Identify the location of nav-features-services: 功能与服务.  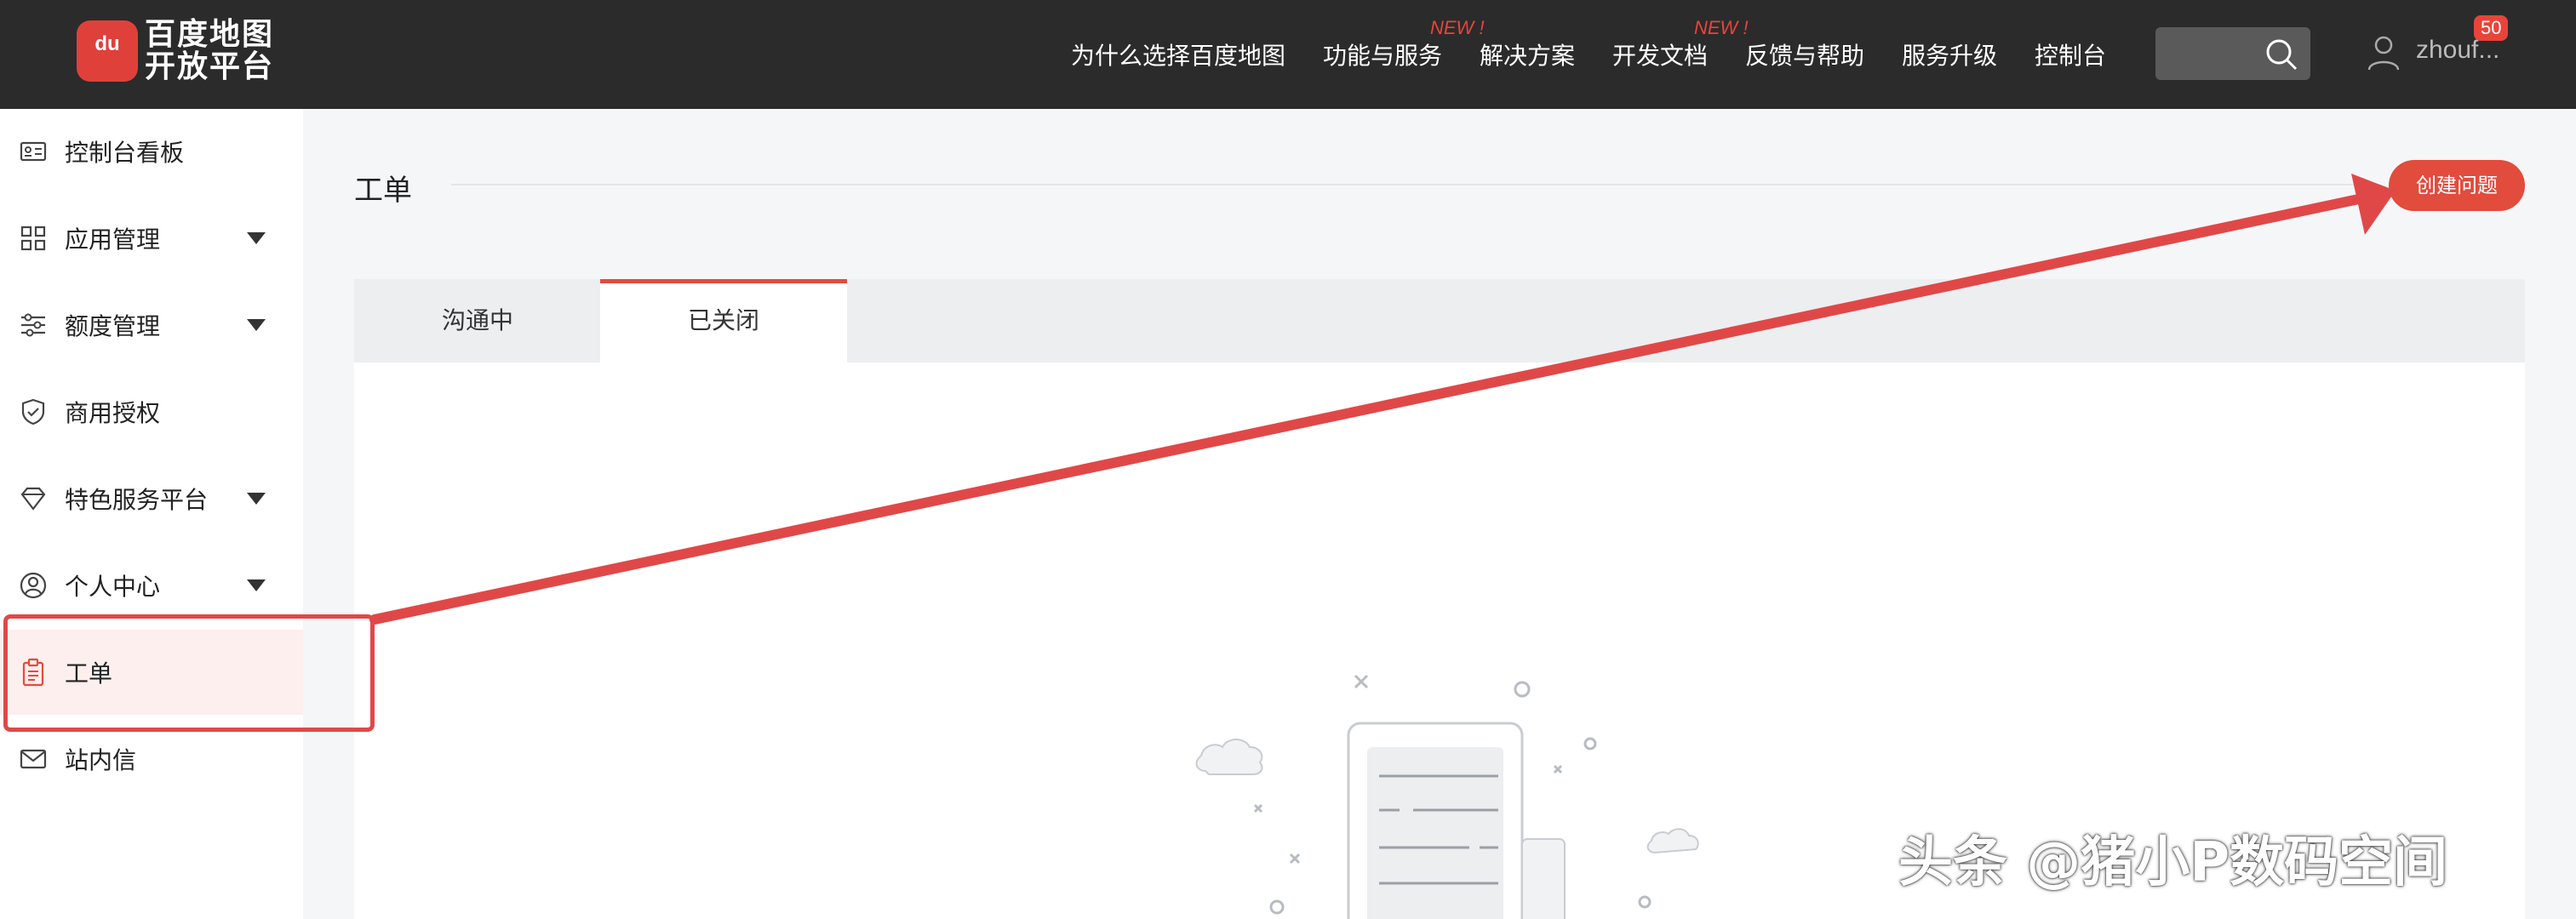
(1383, 54).